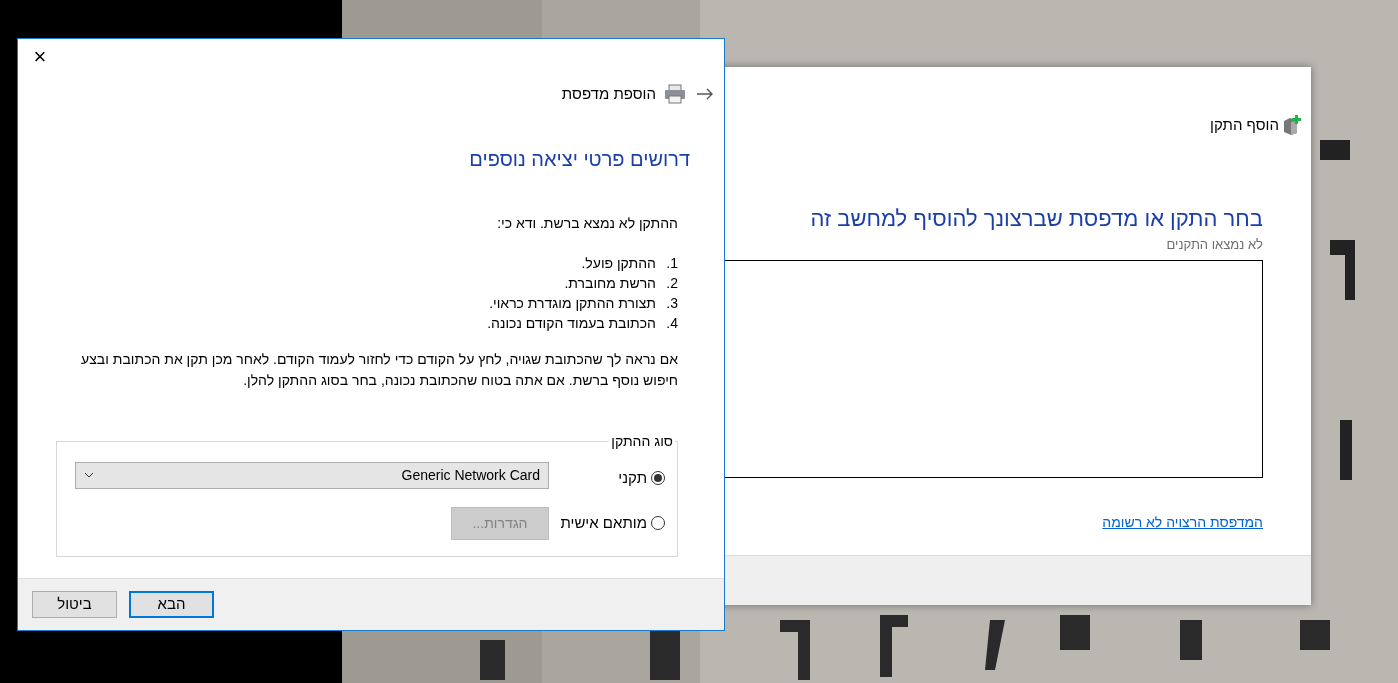 This screenshot has height=683, width=1398. What do you see at coordinates (675, 94) in the screenshot?
I see `printer-icon` at bounding box center [675, 94].